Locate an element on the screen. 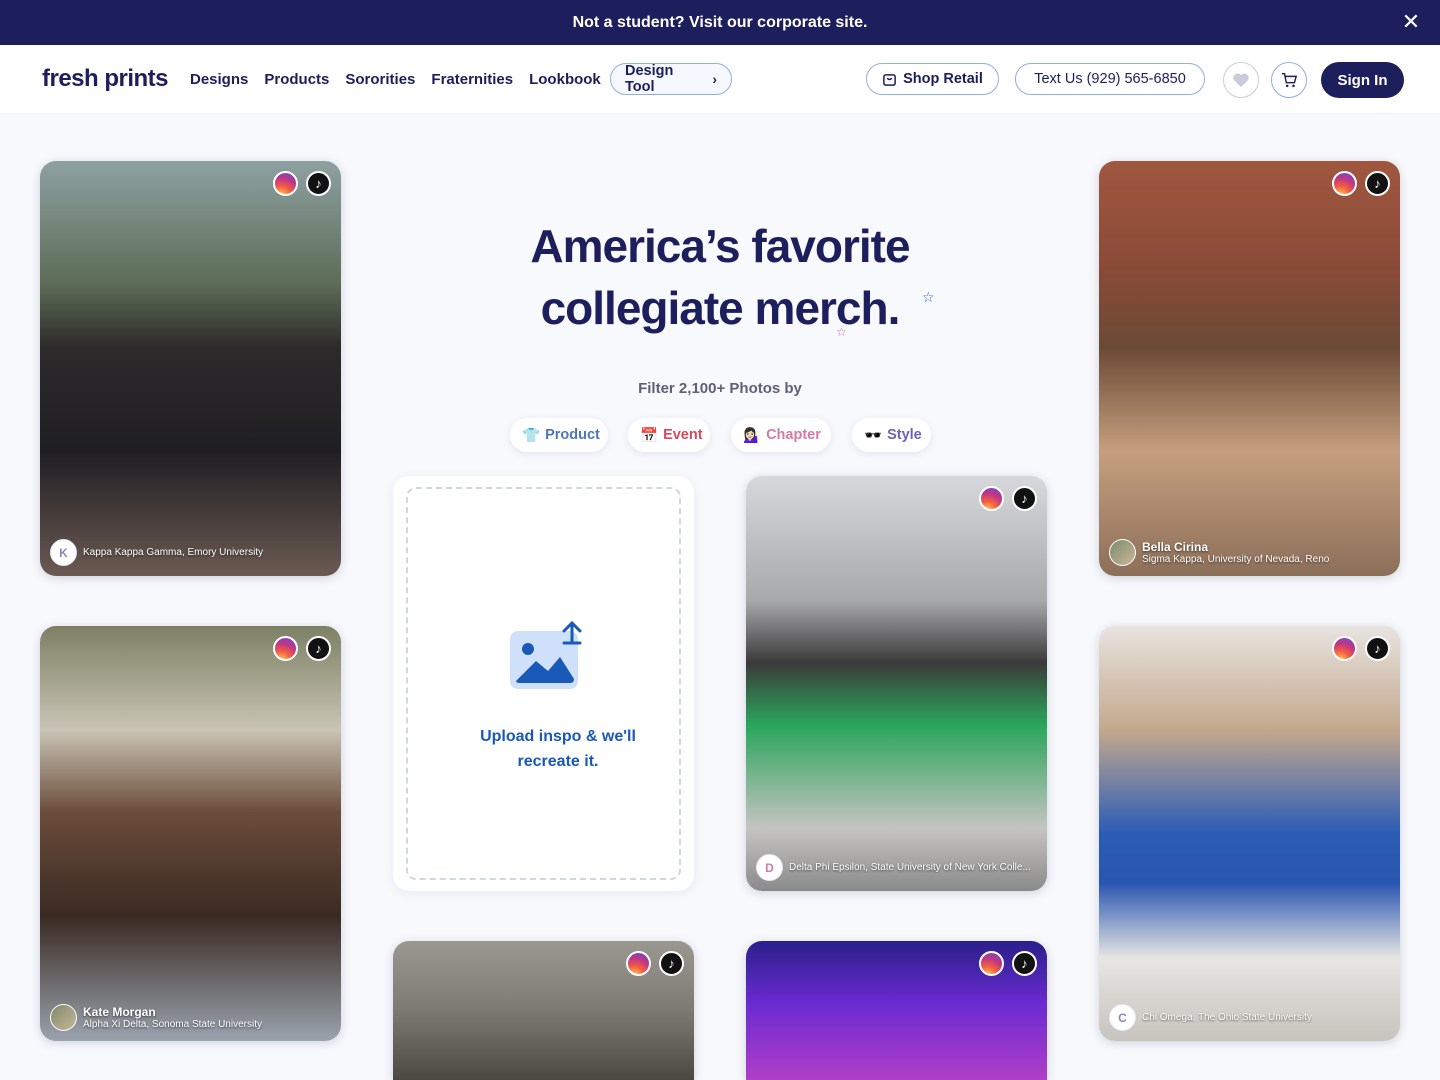 The height and width of the screenshot is (1080, 1440). shop-retail-label: Shop Retail is located at coordinates (943, 79).